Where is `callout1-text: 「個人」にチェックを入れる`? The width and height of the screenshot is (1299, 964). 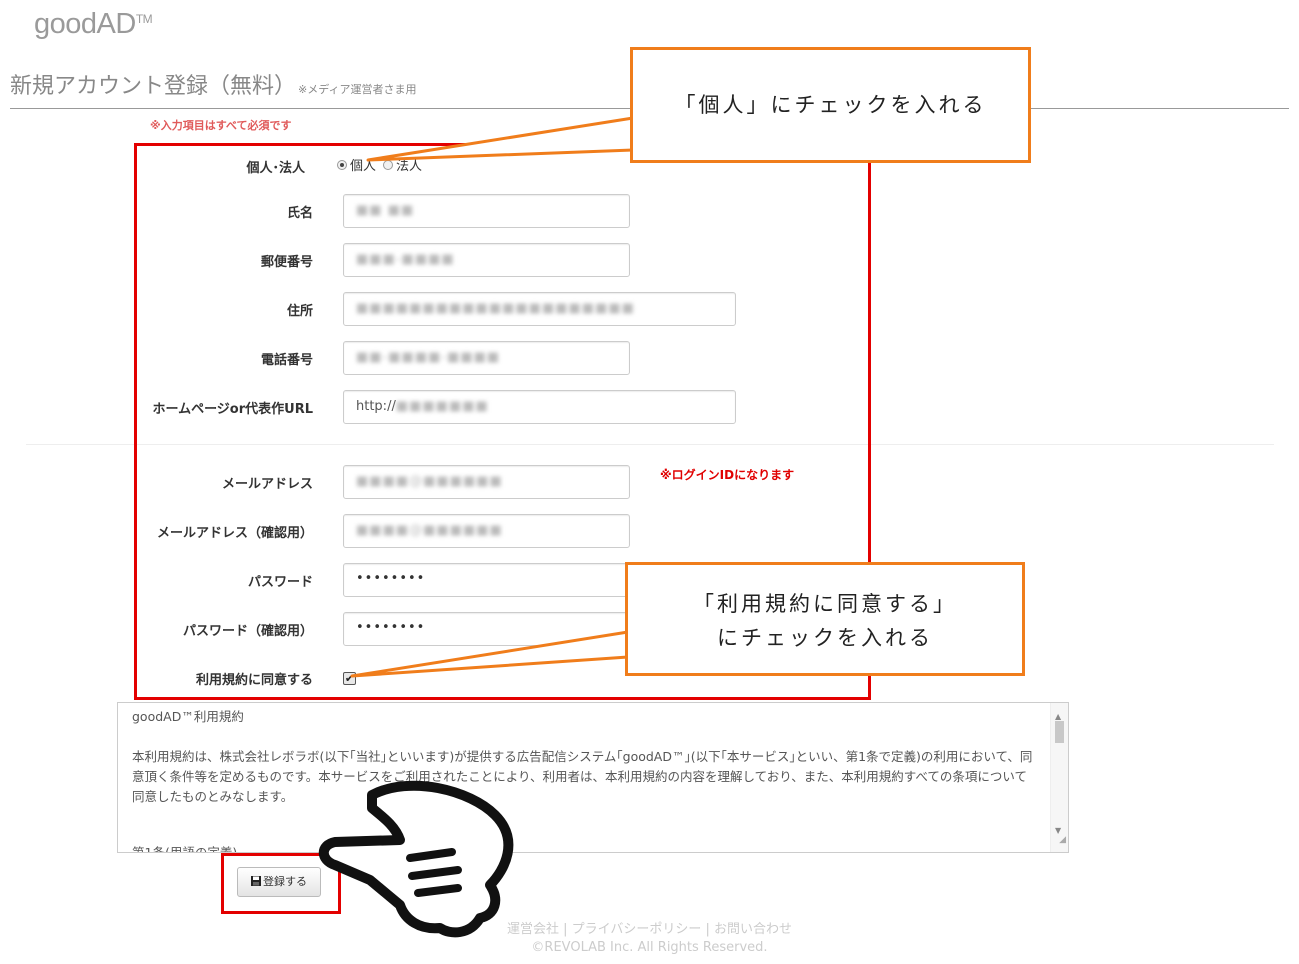
callout1-text: 「個人」にチェックを入れる is located at coordinates (830, 105).